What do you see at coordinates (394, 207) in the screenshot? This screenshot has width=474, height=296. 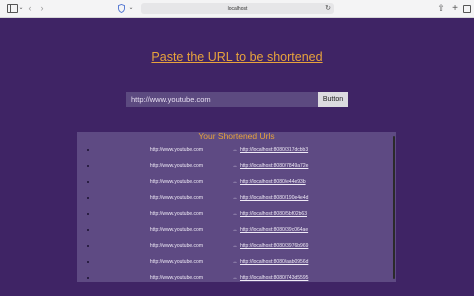 I see `scrollbar` at bounding box center [394, 207].